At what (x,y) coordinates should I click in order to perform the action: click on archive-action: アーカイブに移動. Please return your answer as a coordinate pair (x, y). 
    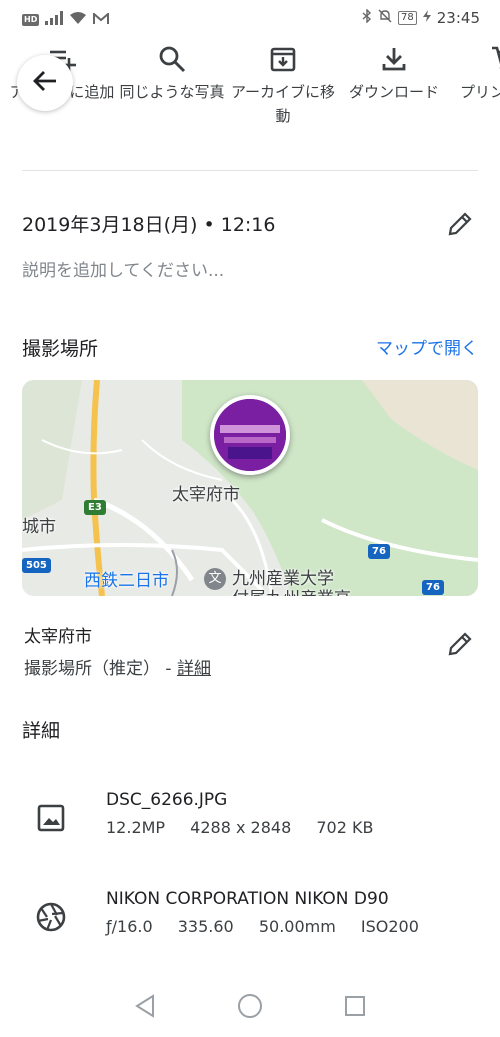
    Looking at the image, I should click on (283, 83).